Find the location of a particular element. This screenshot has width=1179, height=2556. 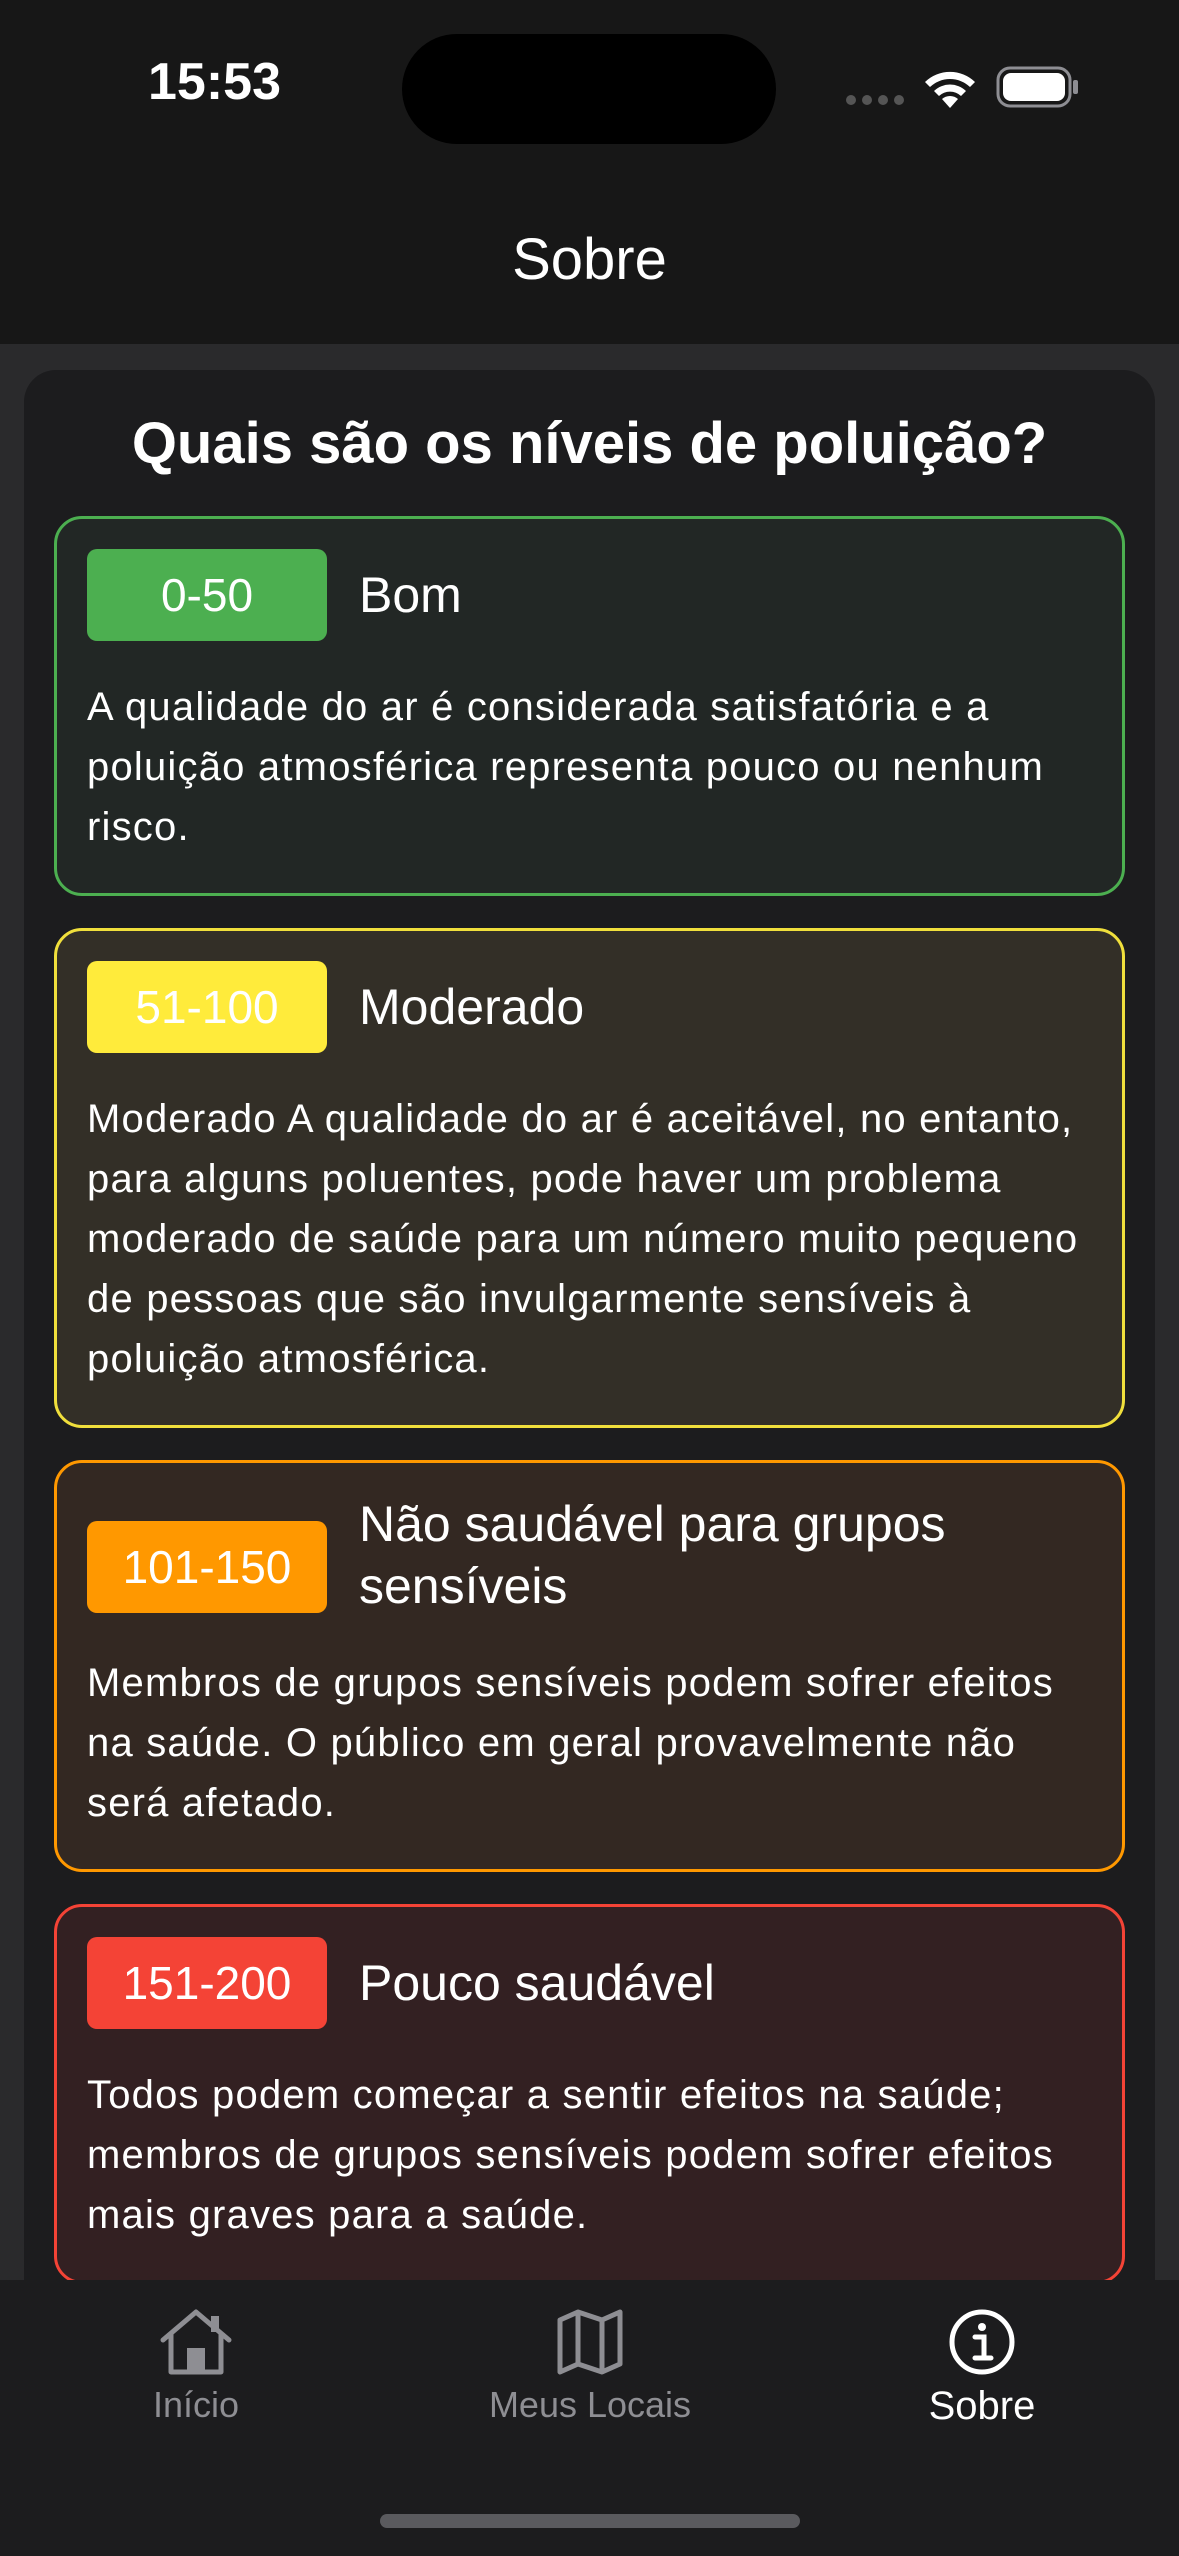

wifi-icon is located at coordinates (950, 89).